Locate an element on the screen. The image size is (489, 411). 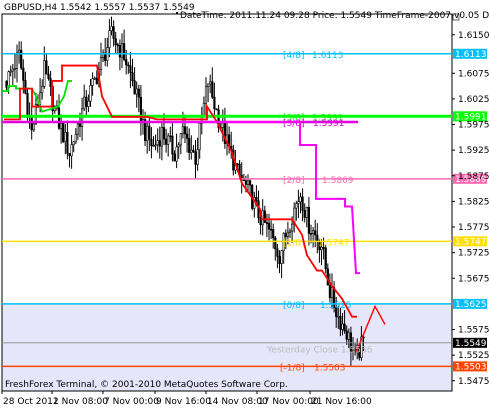
level-value: 1.5747 is located at coordinates (334, 243).